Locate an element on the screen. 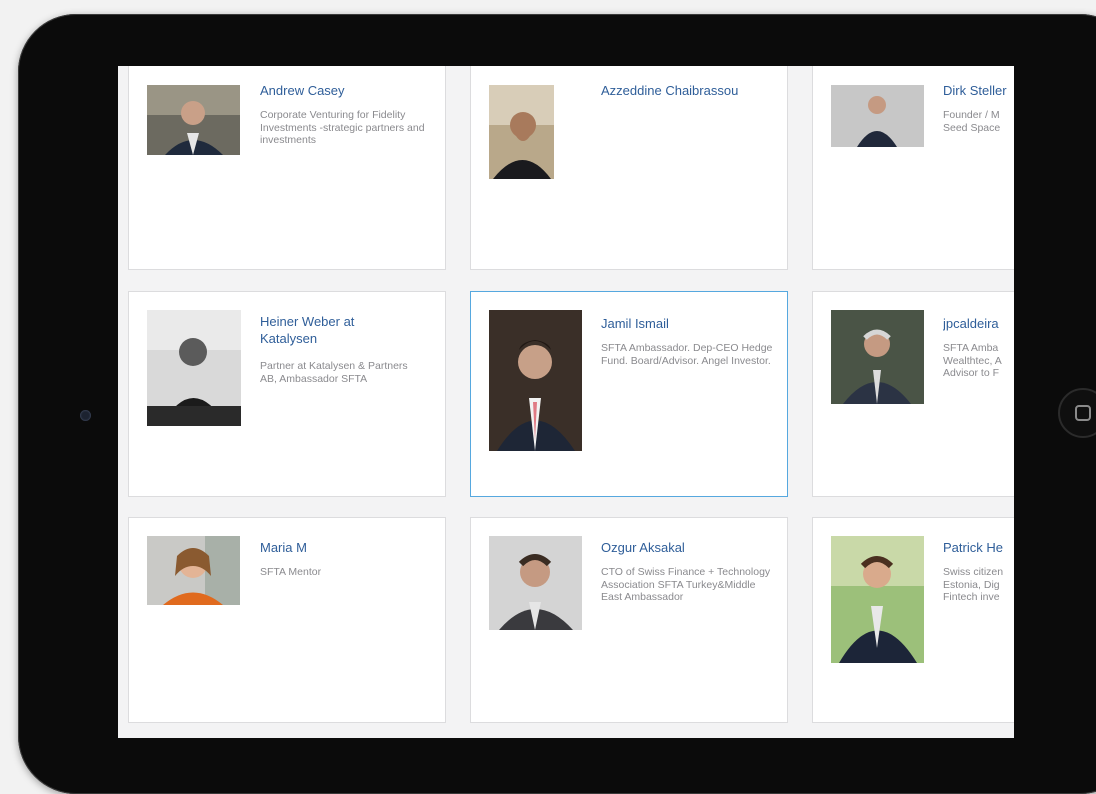 This screenshot has width=1096, height=794. profile-name: Maria M is located at coordinates (345, 547).